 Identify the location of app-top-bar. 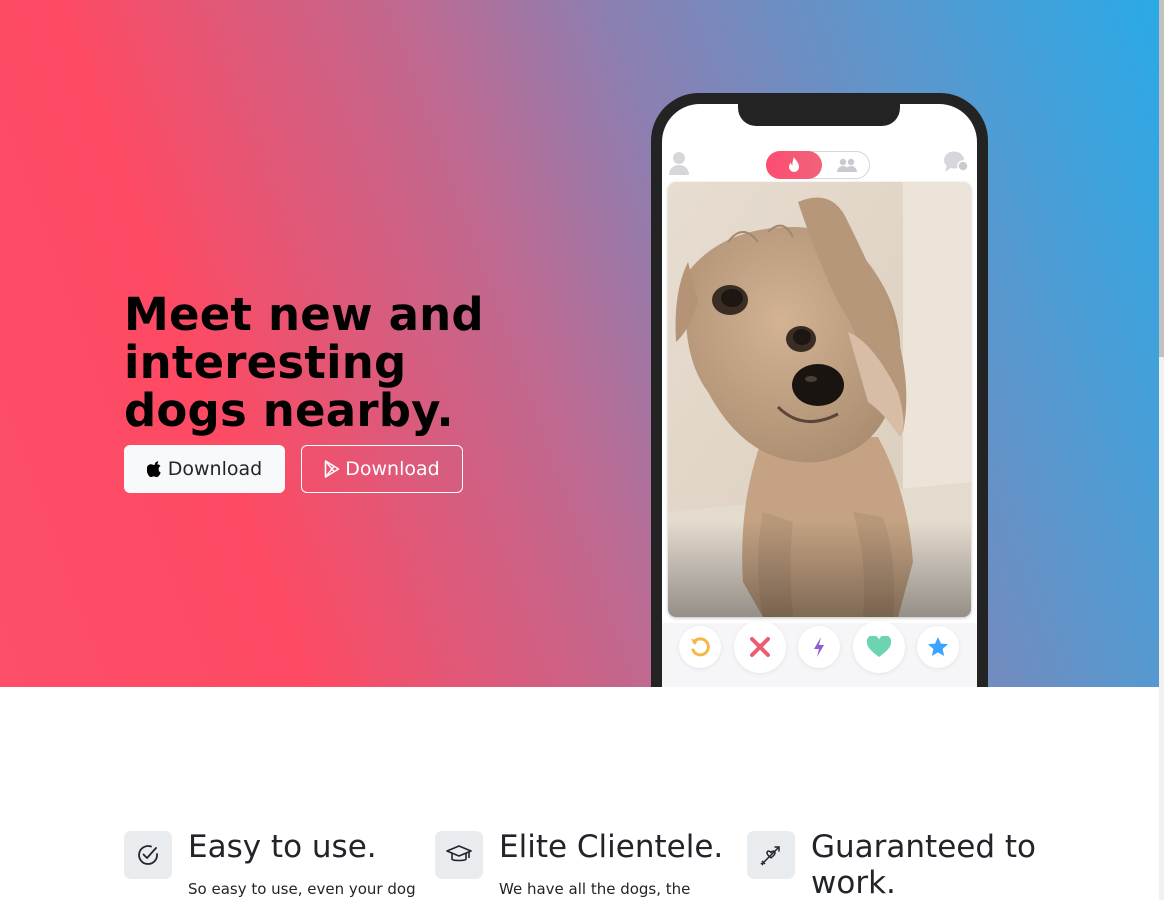
(819, 160).